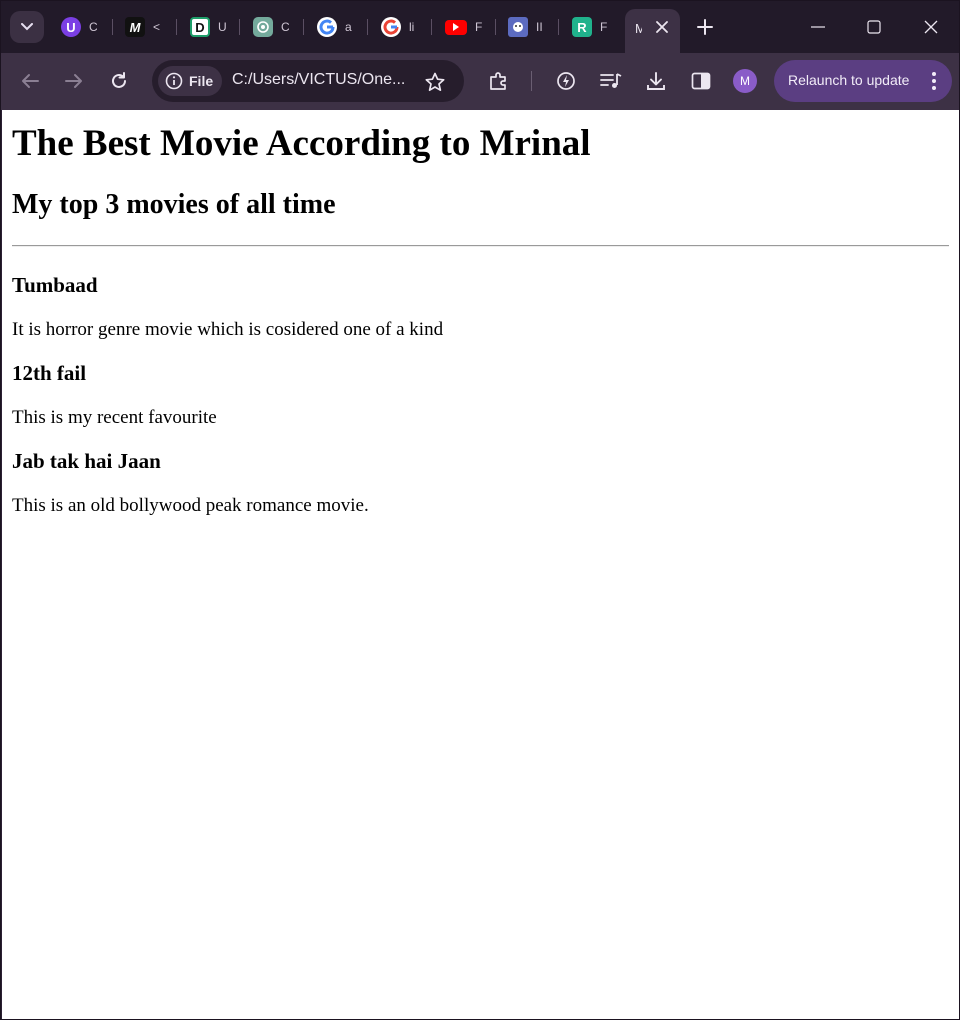 Image resolution: width=960 pixels, height=1020 pixels. I want to click on youtube-icon, so click(456, 27).